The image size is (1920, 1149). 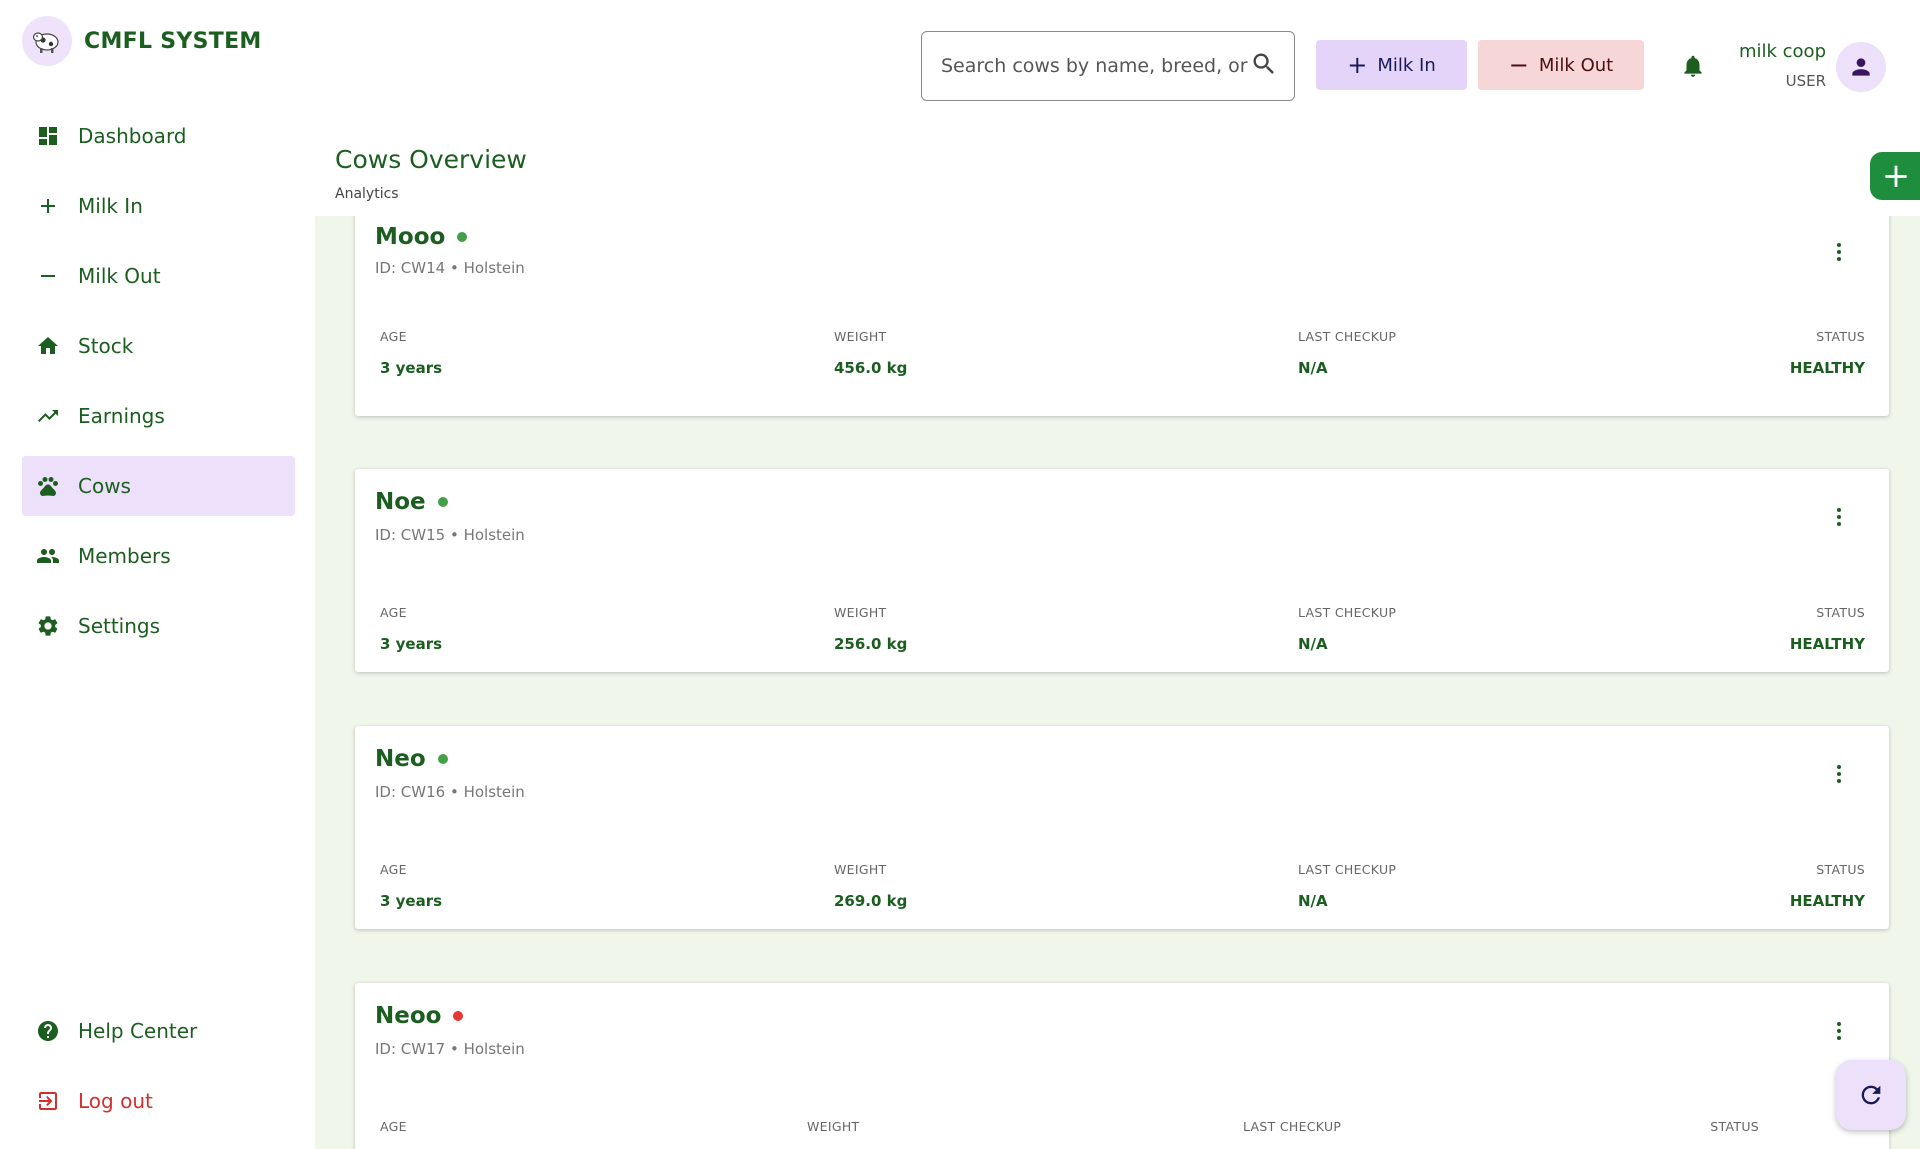 What do you see at coordinates (871, 368) in the screenshot?
I see `weight-value: 456.0 kg` at bounding box center [871, 368].